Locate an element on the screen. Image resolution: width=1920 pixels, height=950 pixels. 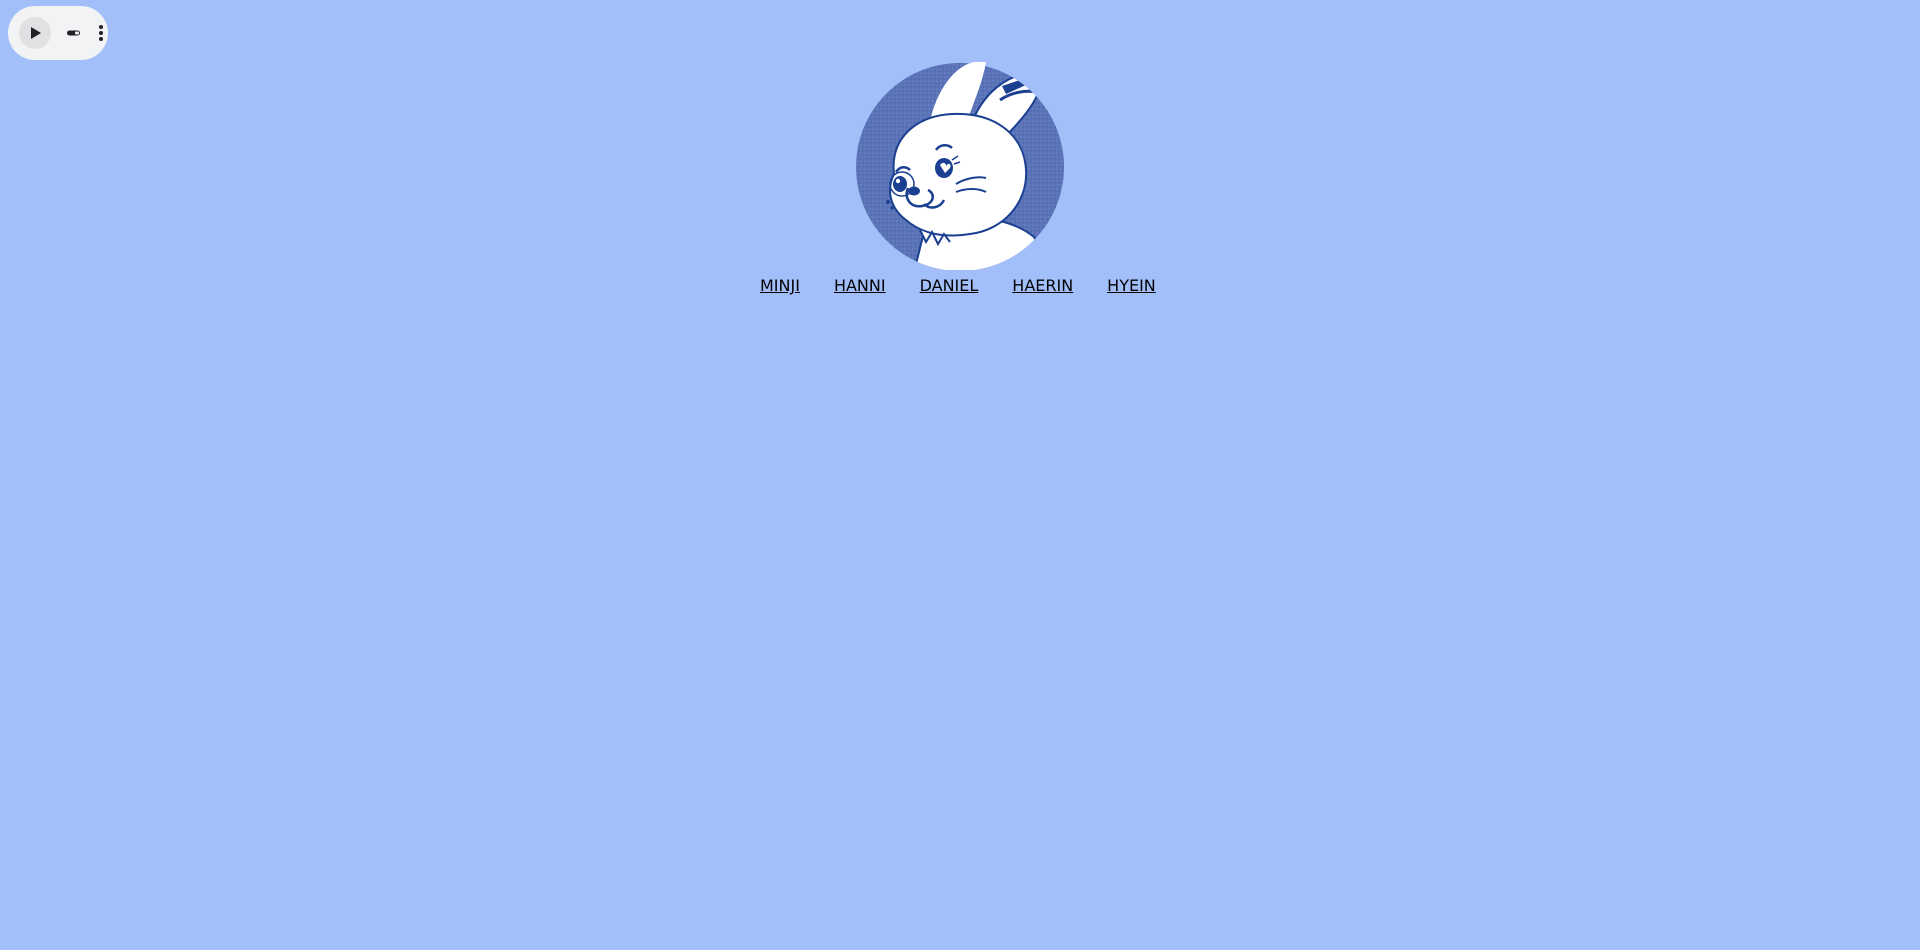
bunny-mascot-icon is located at coordinates (960, 166).